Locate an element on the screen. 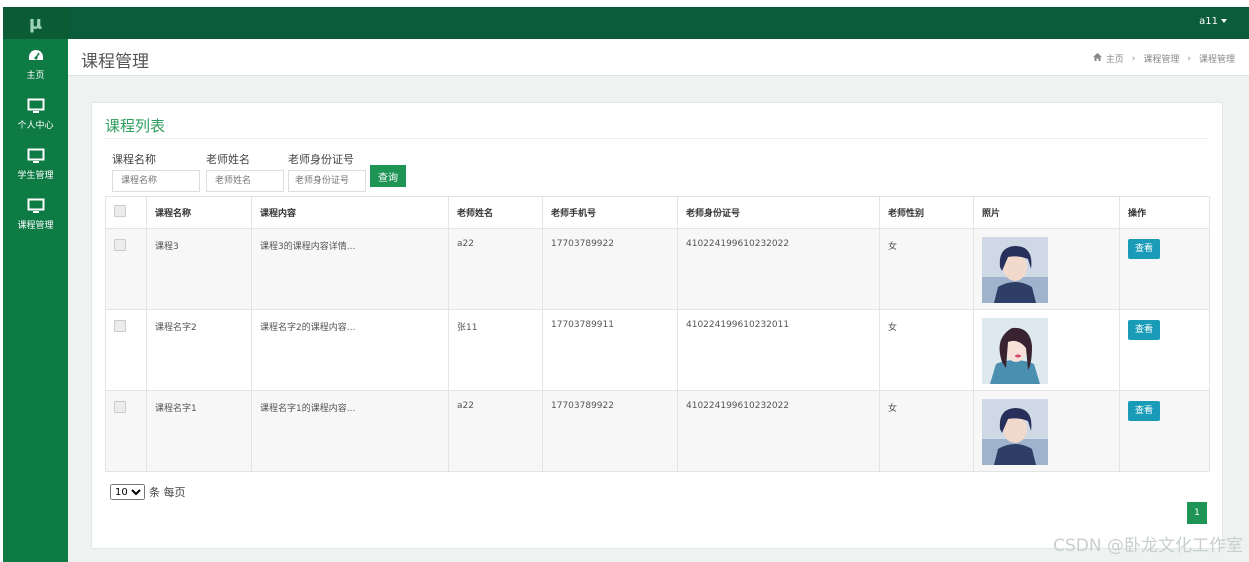 The image size is (1249, 562). select-all-cell is located at coordinates (126, 212).